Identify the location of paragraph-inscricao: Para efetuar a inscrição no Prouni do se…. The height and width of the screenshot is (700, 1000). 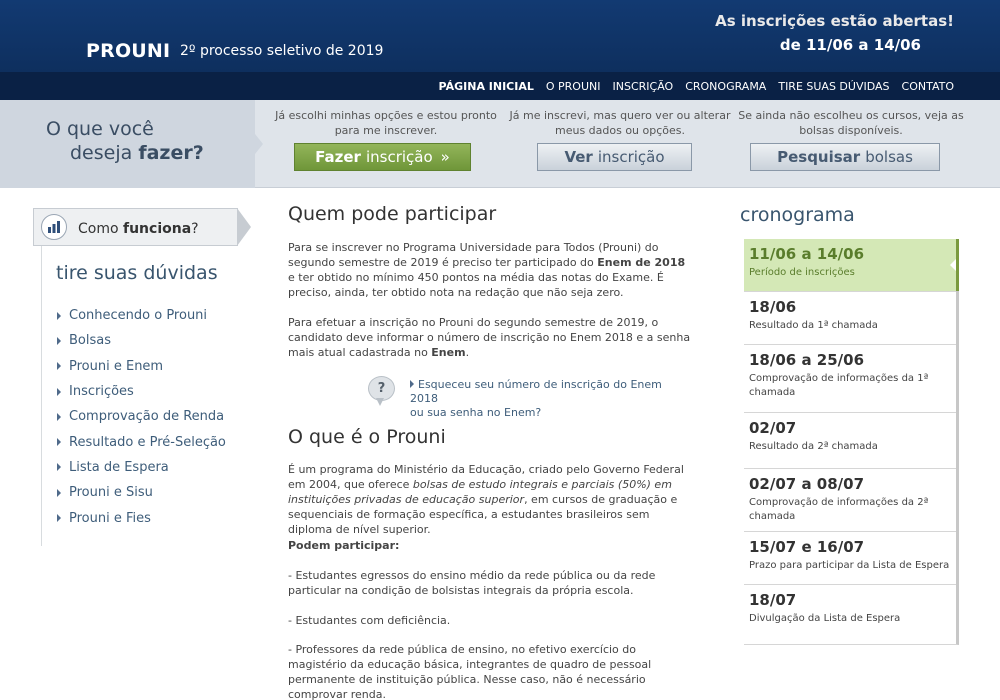
(489, 337).